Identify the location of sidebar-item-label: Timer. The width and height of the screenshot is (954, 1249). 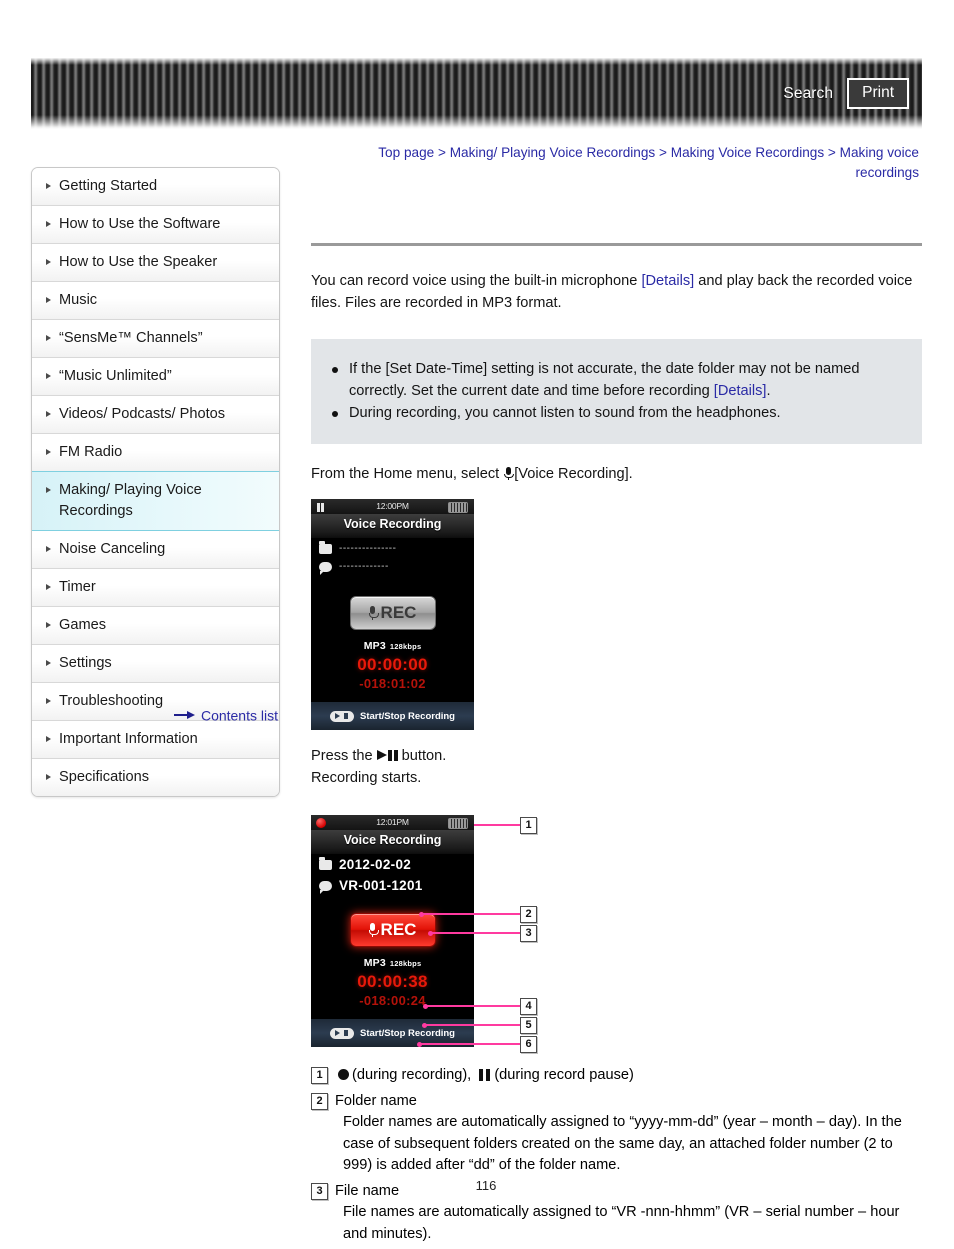
(77, 587).